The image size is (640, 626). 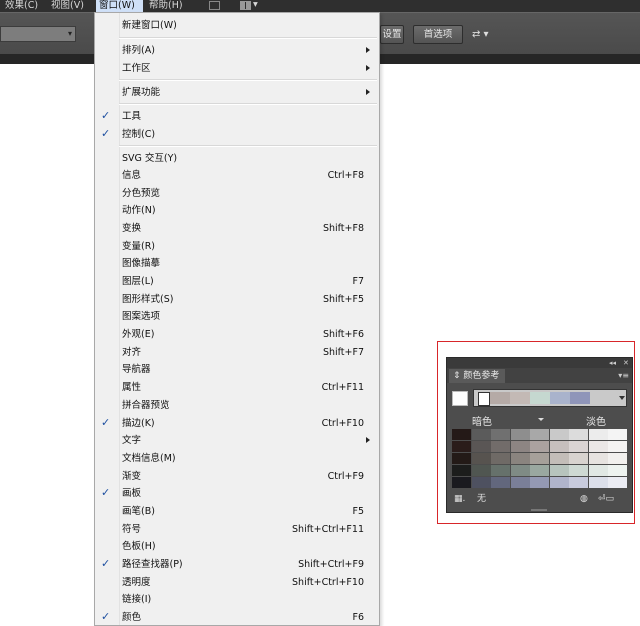 I want to click on menu-item: 外观(E) Shift+F6, so click(x=237, y=334).